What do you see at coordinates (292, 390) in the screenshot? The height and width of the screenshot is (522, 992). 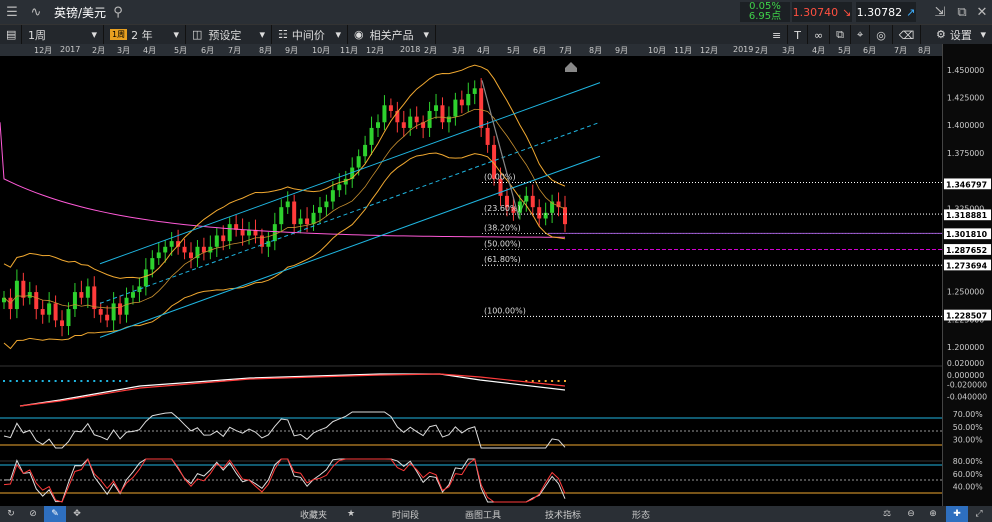 I see `macd-signal` at bounding box center [292, 390].